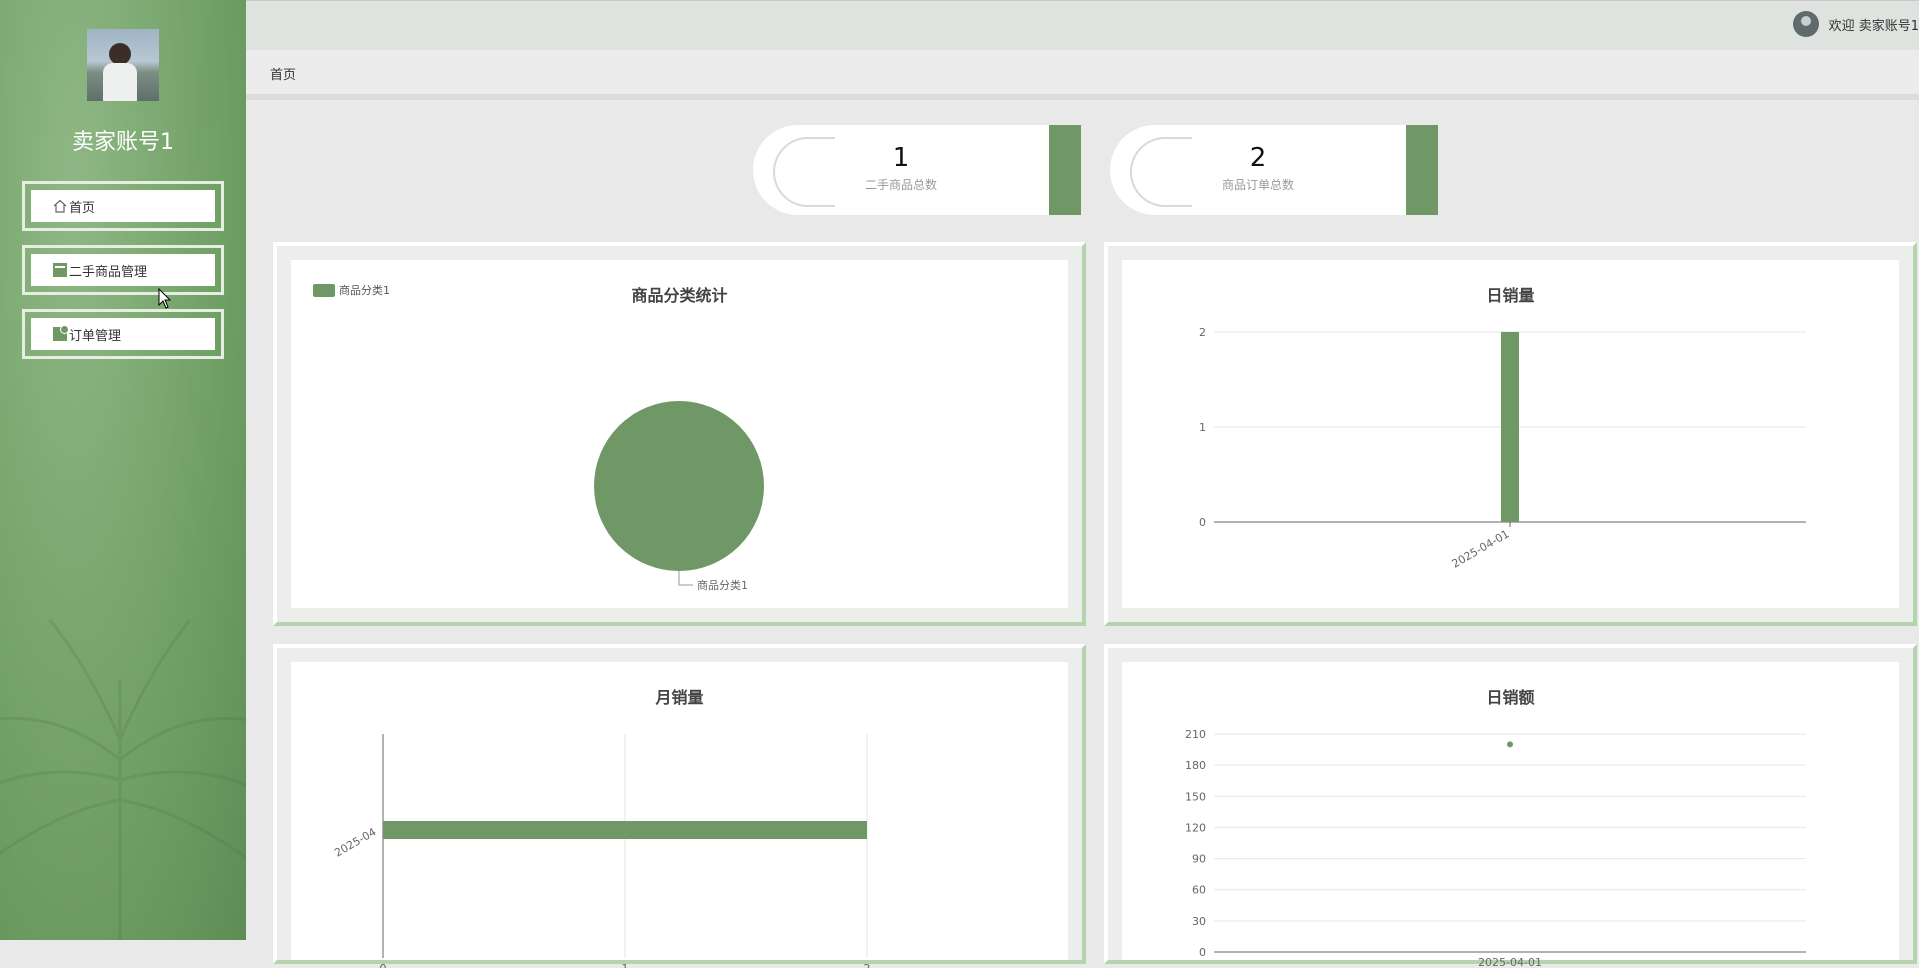 Image resolution: width=1919 pixels, height=968 pixels. Describe the element at coordinates (1199, 859) in the screenshot. I see `y-tick-label: 90` at that location.